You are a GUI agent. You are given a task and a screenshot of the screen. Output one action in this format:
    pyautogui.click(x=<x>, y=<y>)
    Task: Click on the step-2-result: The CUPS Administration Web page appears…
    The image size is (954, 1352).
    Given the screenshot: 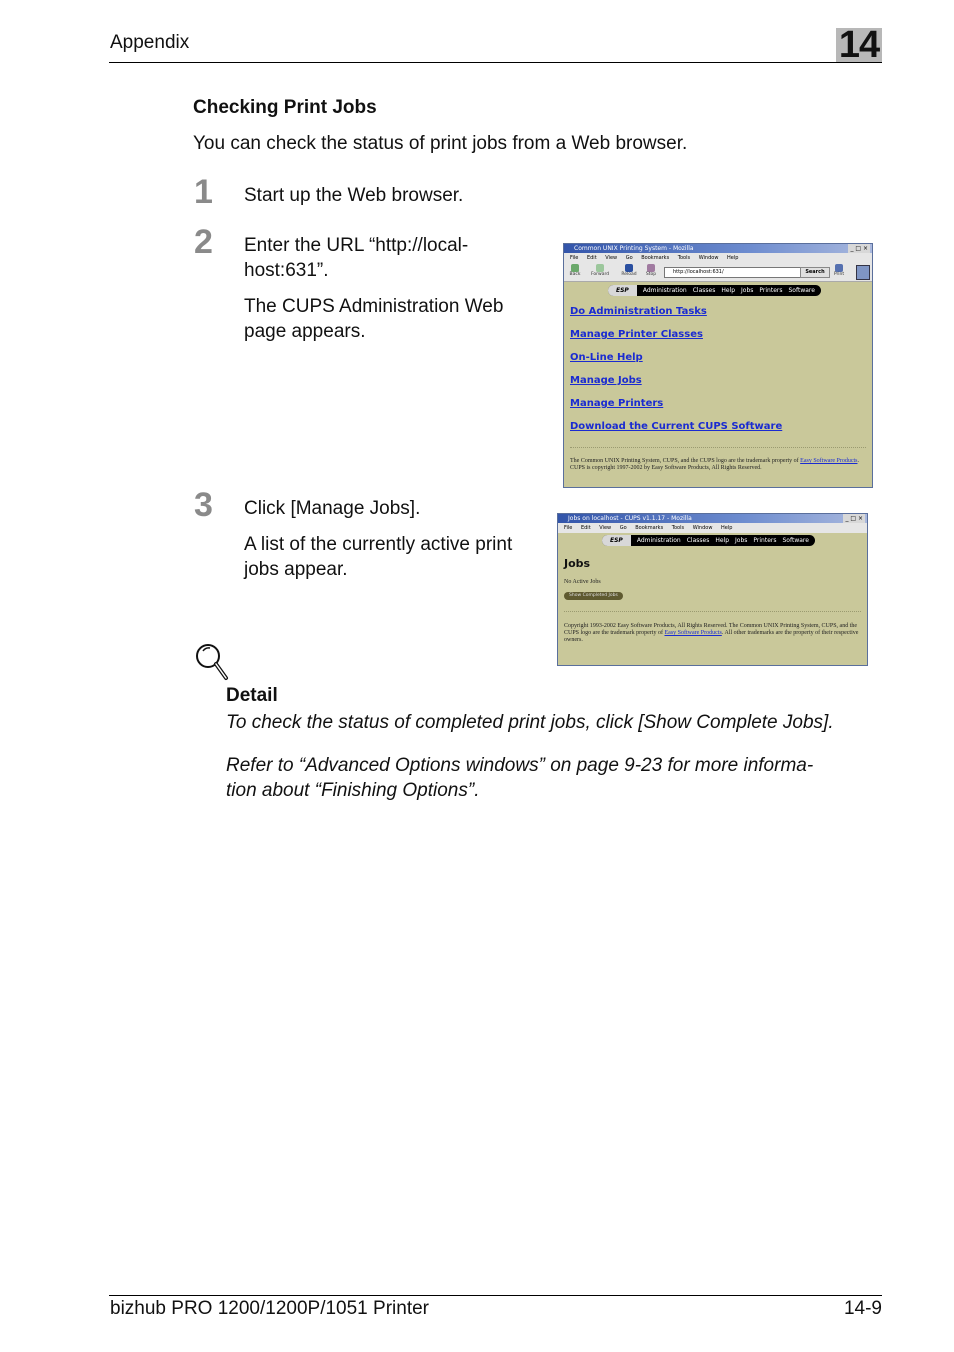 What is the action you would take?
    pyautogui.click(x=373, y=319)
    